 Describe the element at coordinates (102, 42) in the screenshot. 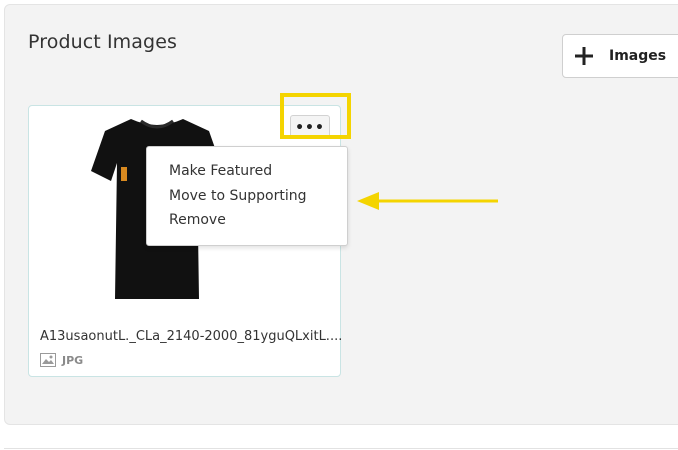

I see `section-title: Product Images` at that location.